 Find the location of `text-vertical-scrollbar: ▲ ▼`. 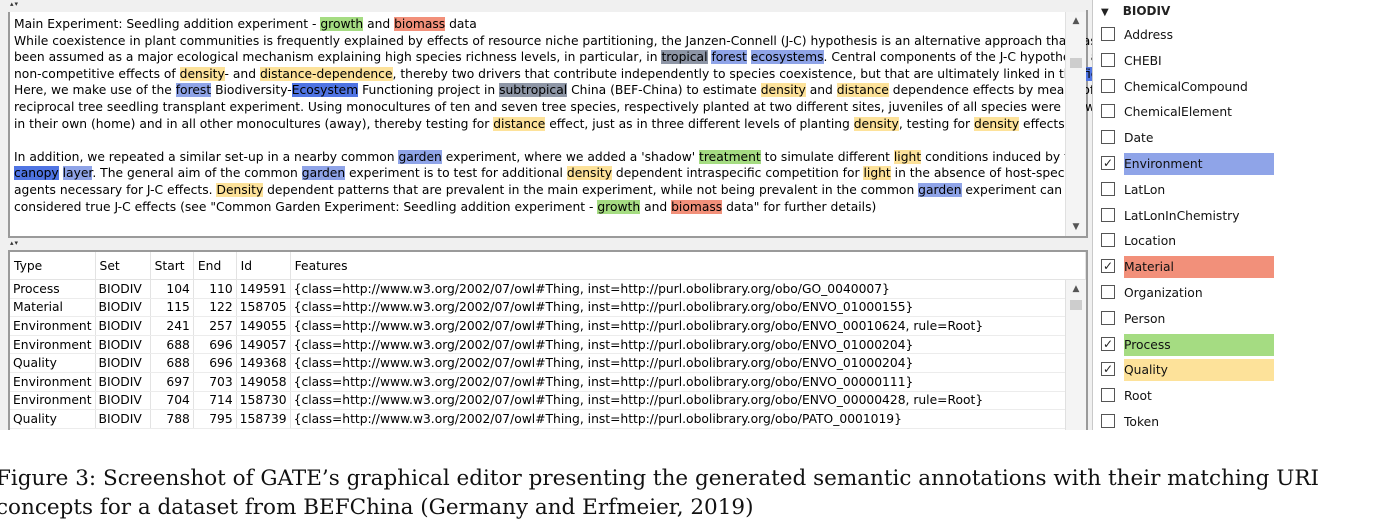

text-vertical-scrollbar: ▲ ▼ is located at coordinates (1075, 124).